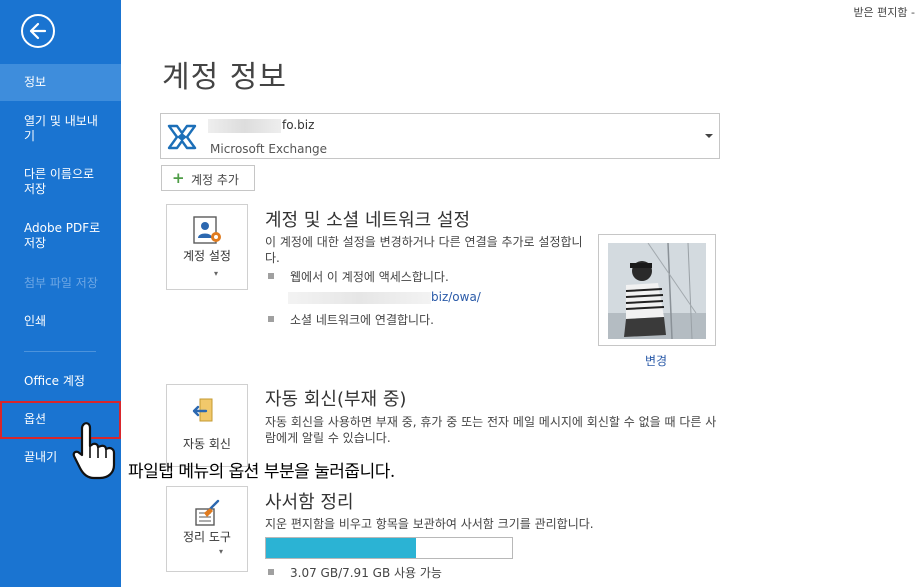 The width and height of the screenshot is (919, 587). I want to click on profile-photo, so click(657, 291).